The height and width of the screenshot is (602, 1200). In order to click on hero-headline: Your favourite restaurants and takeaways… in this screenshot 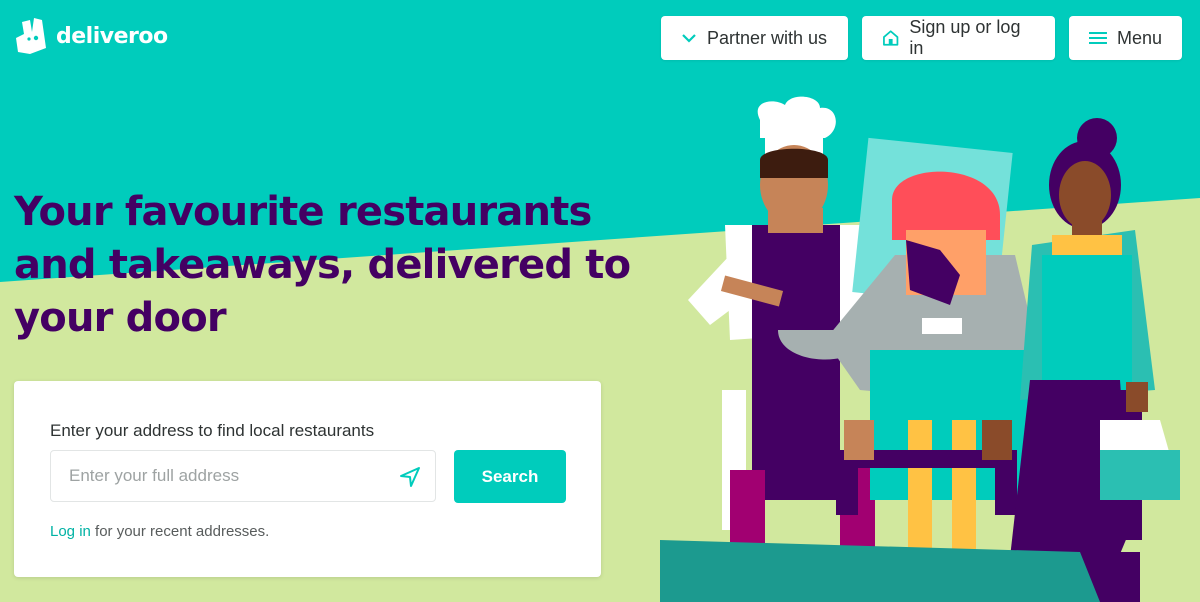, I will do `click(334, 265)`.